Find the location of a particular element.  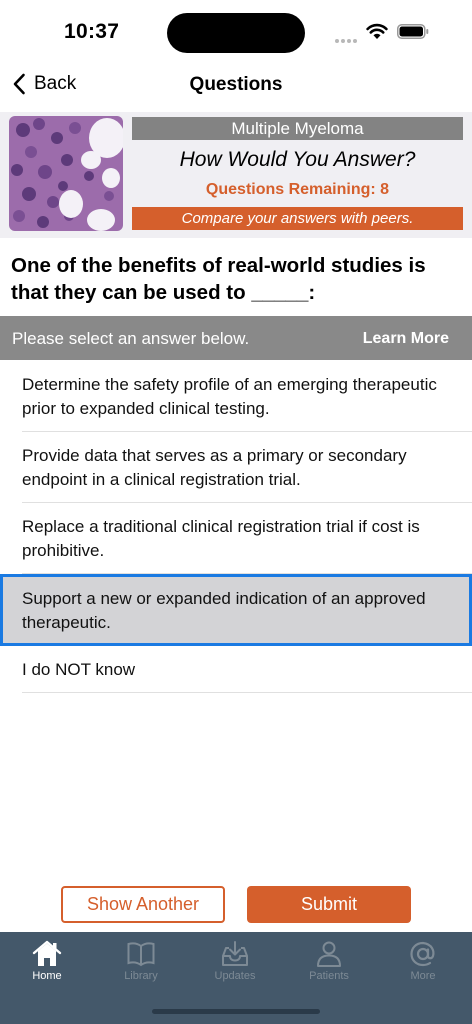

action-buttons: Show Another Submit is located at coordinates (236, 905).